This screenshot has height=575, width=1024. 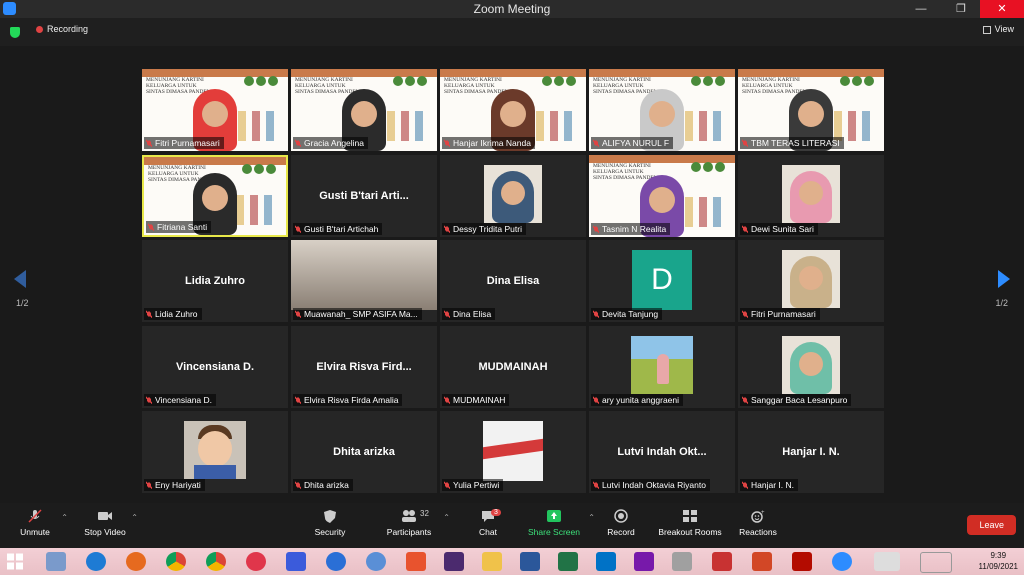 What do you see at coordinates (662, 281) in the screenshot?
I see `video-tile: D Devita Tanjung` at bounding box center [662, 281].